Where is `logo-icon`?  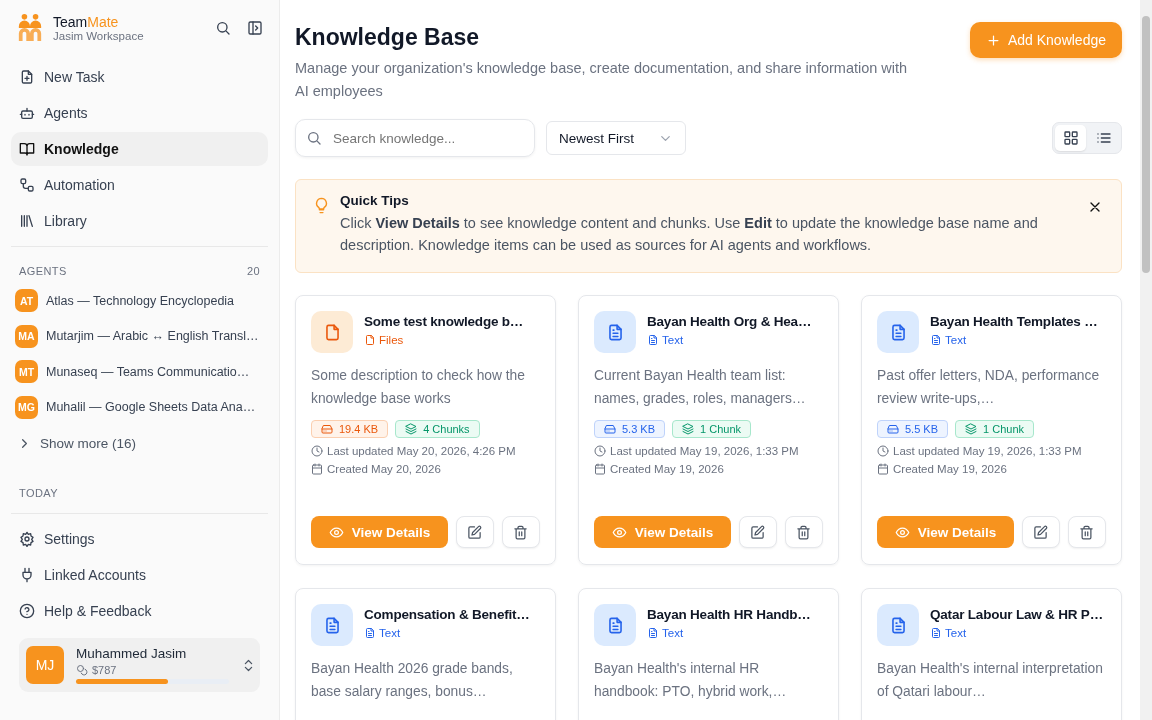
logo-icon is located at coordinates (30, 28).